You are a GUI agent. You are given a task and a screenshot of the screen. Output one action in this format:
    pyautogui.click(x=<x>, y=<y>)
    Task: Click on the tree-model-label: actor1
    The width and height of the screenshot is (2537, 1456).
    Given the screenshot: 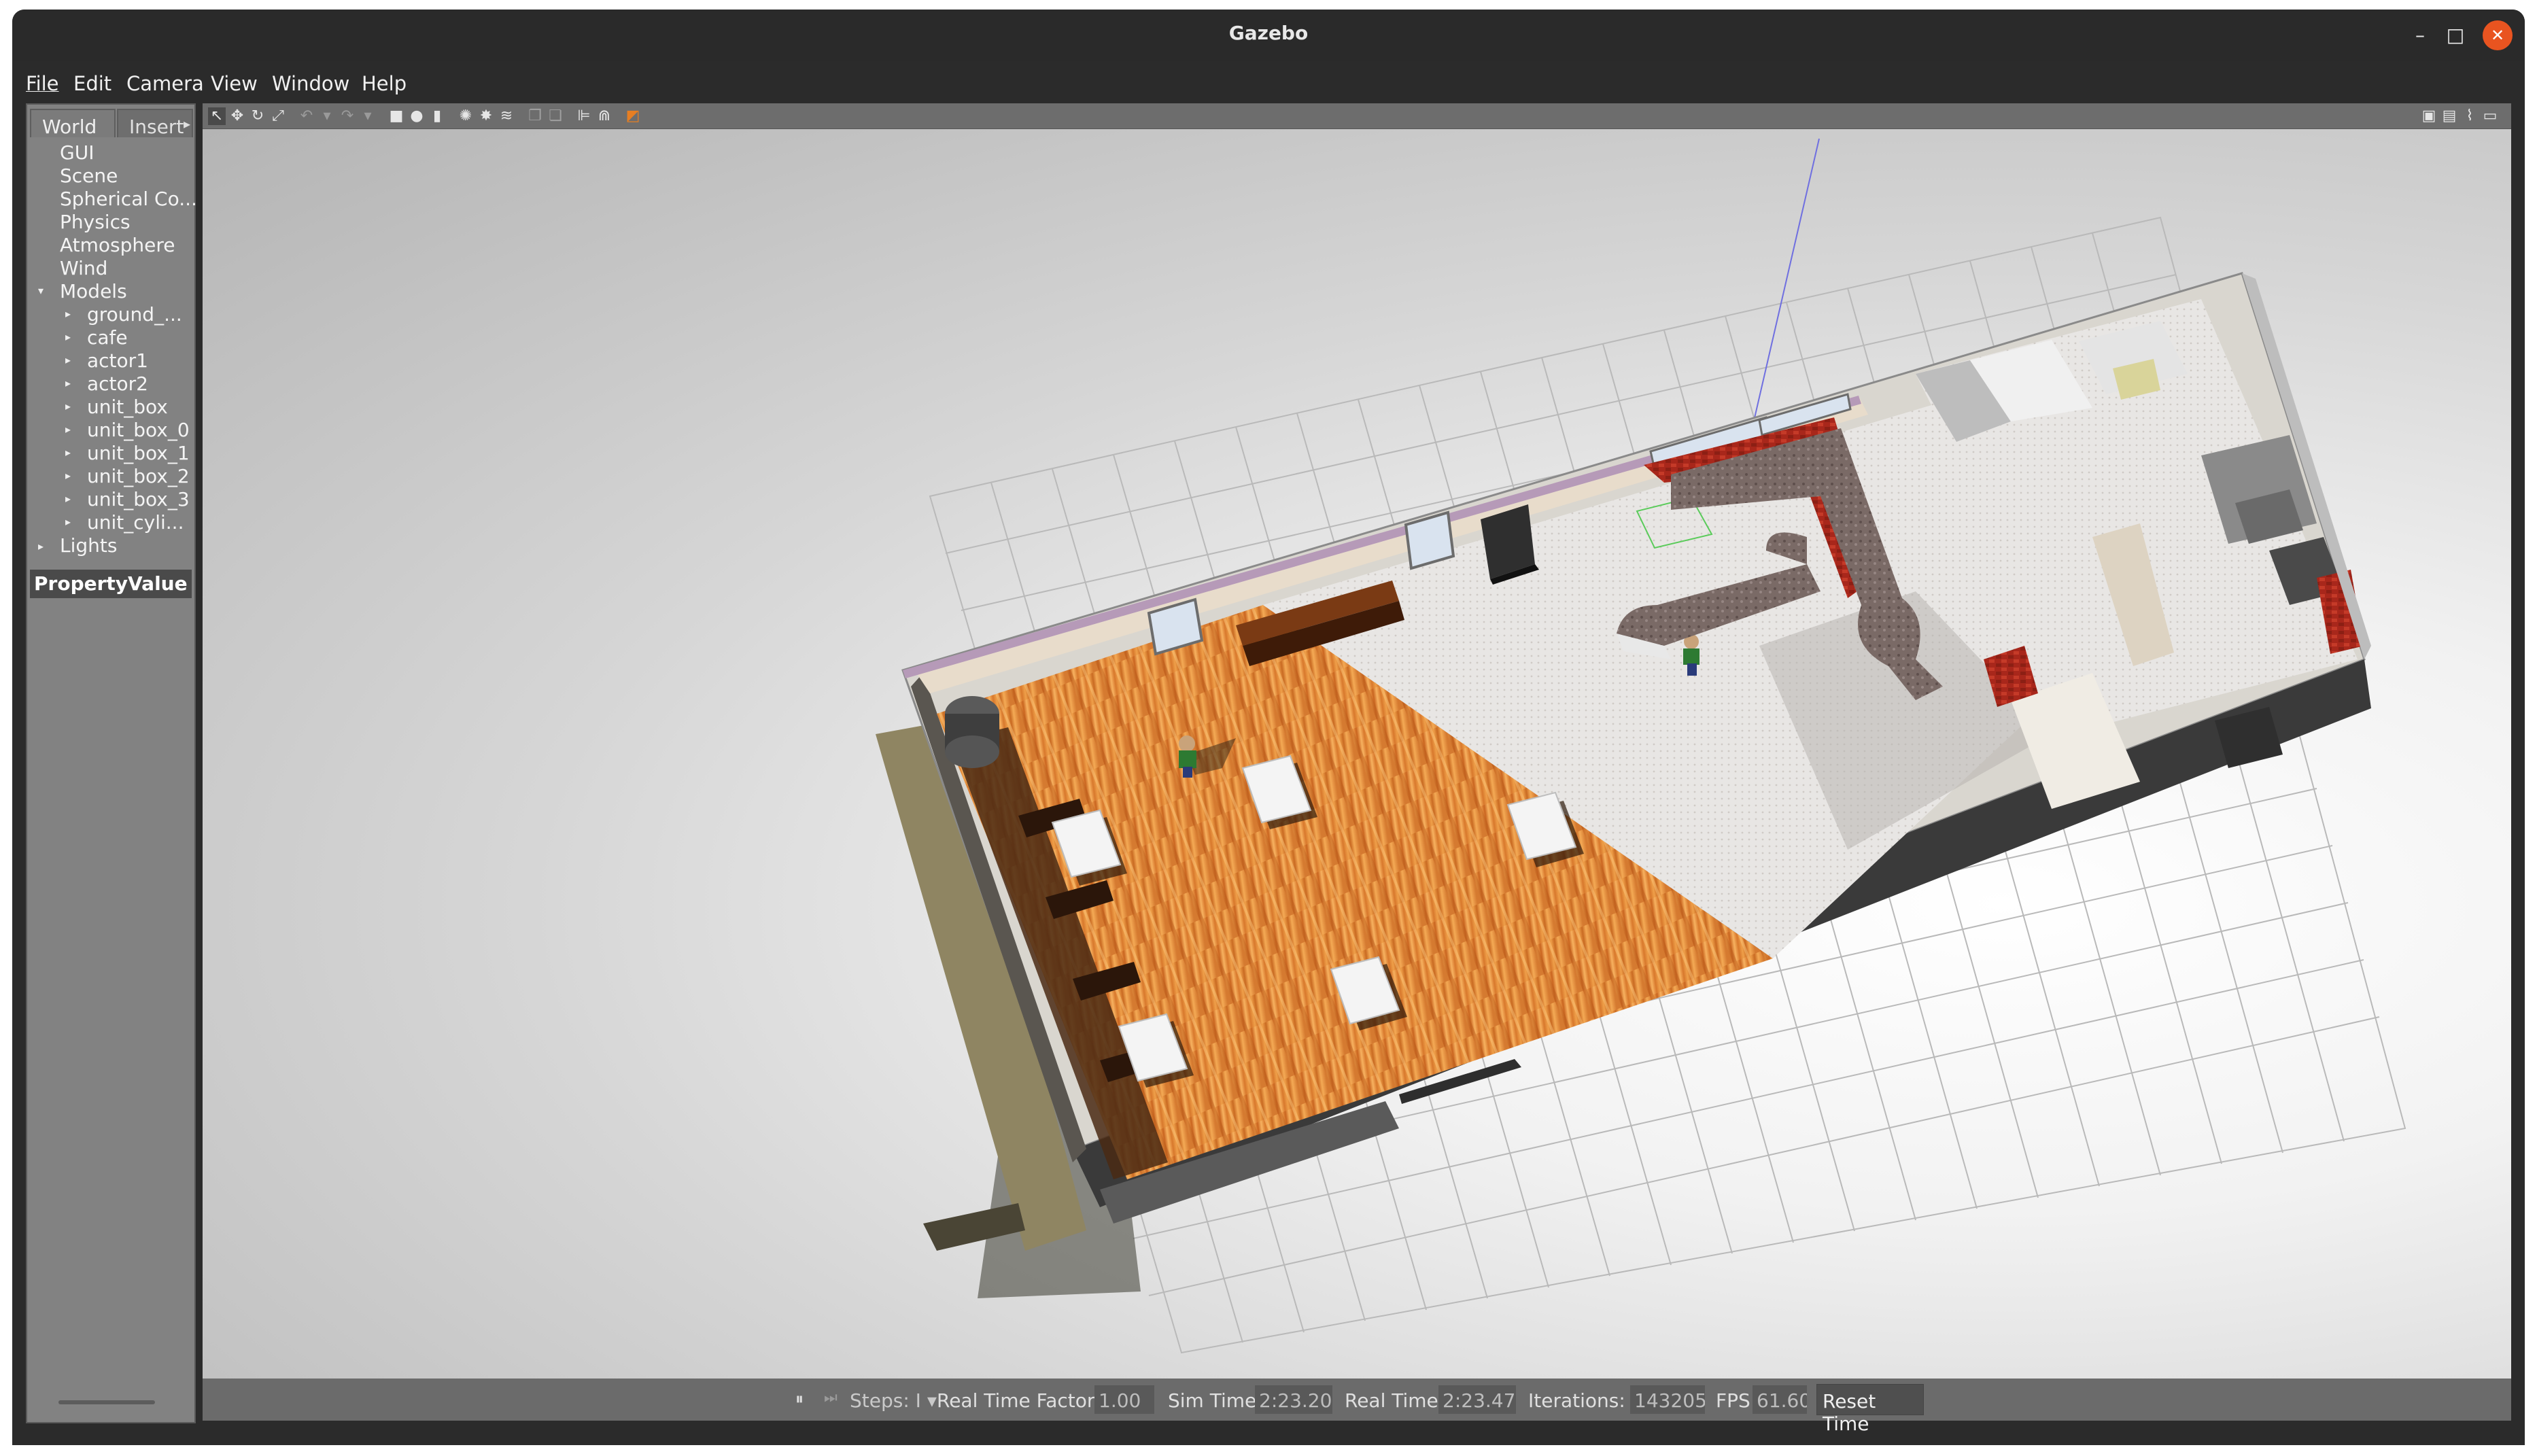 What is the action you would take?
    pyautogui.click(x=117, y=360)
    